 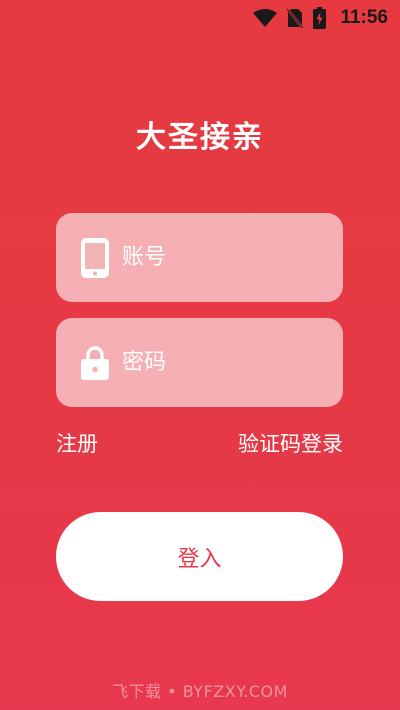 What do you see at coordinates (253, 362) in the screenshot?
I see `password-input` at bounding box center [253, 362].